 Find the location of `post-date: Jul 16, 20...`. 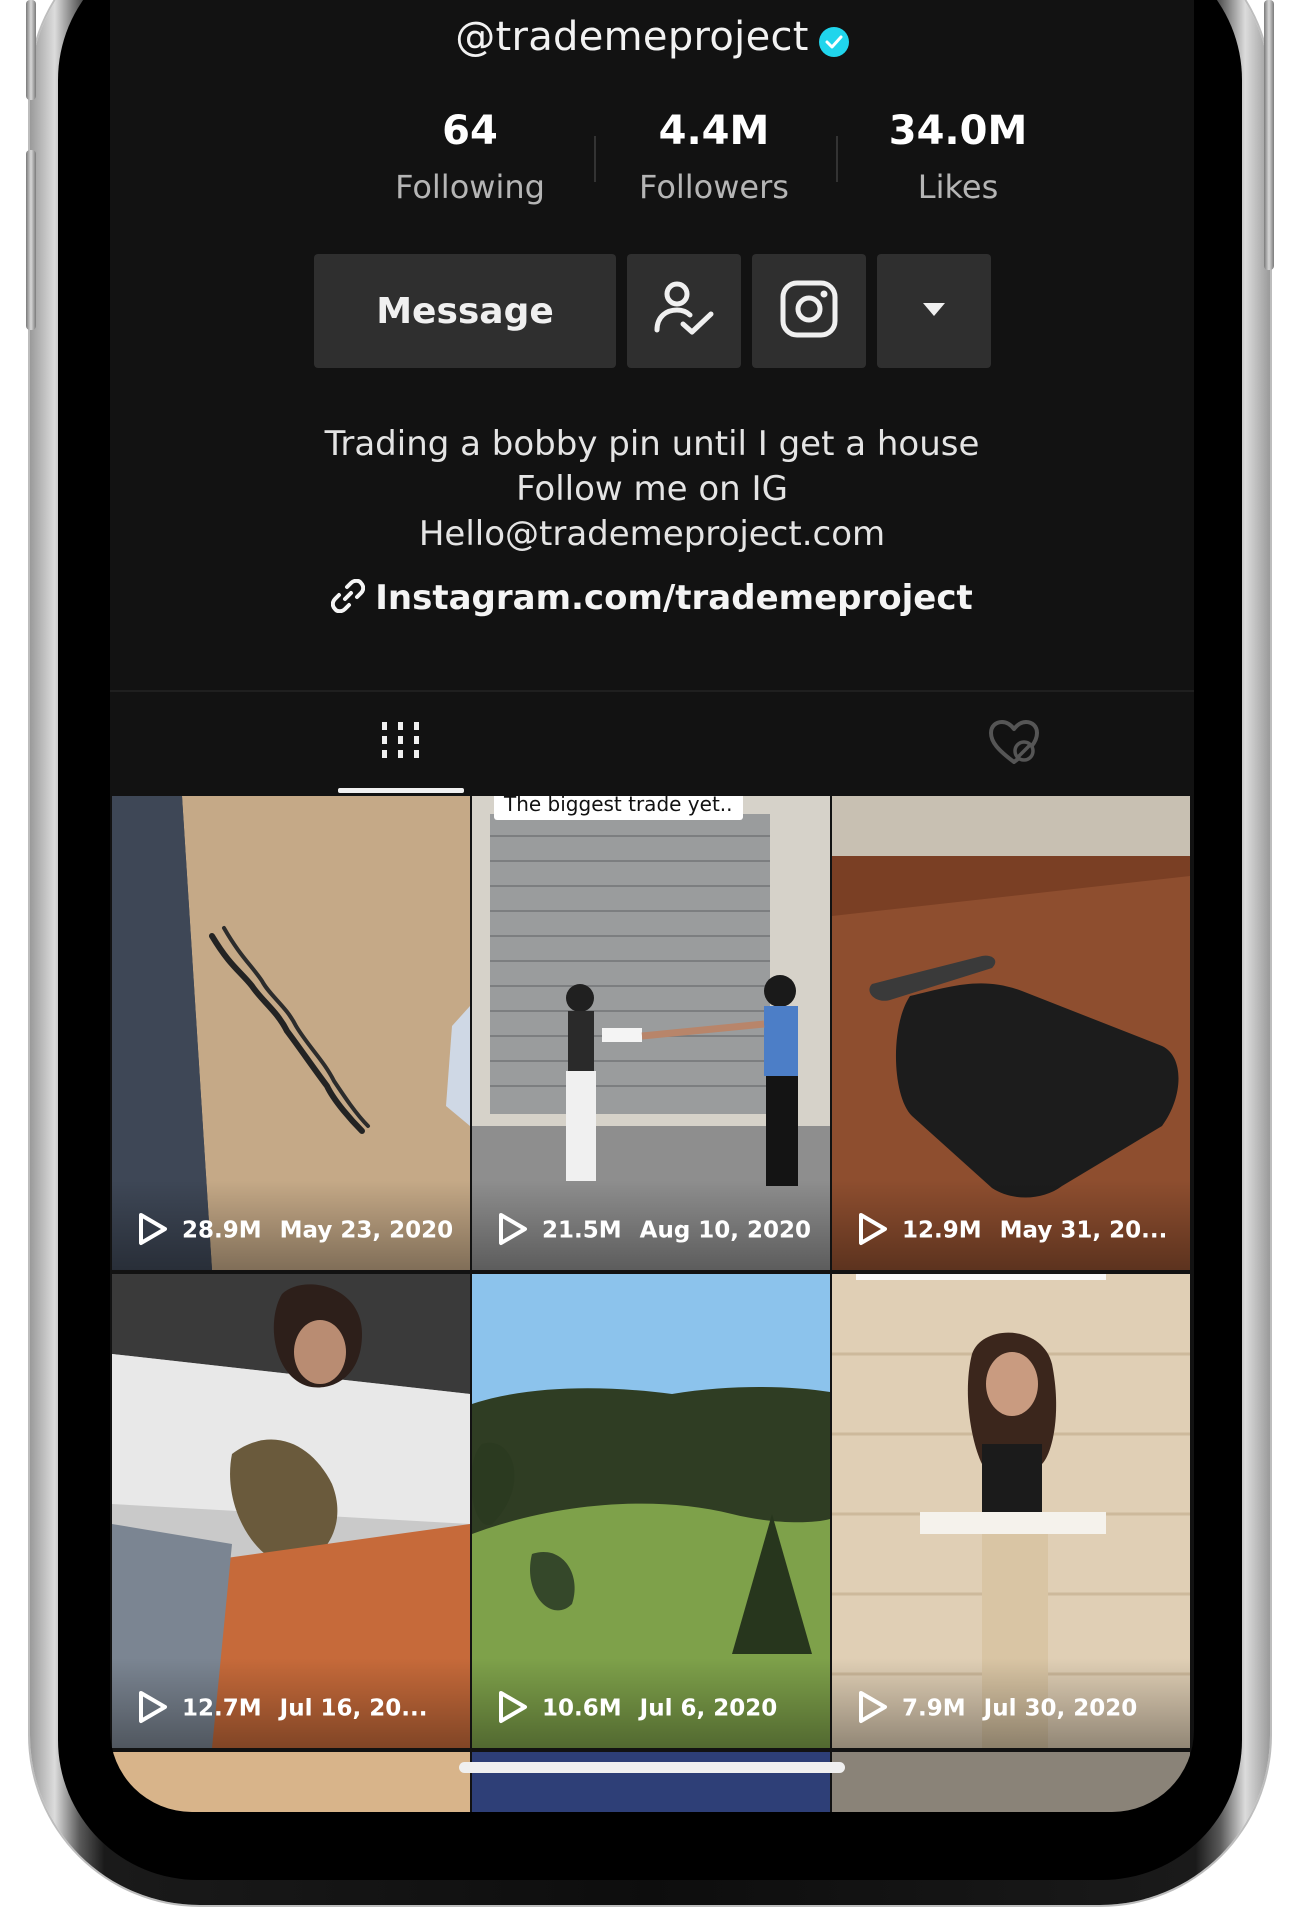

post-date: Jul 16, 20... is located at coordinates (353, 1708).